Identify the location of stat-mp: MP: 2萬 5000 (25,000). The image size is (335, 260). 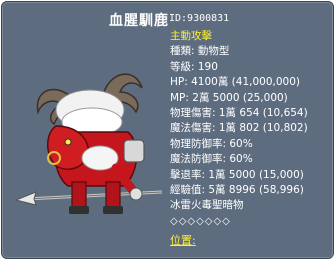
(229, 97).